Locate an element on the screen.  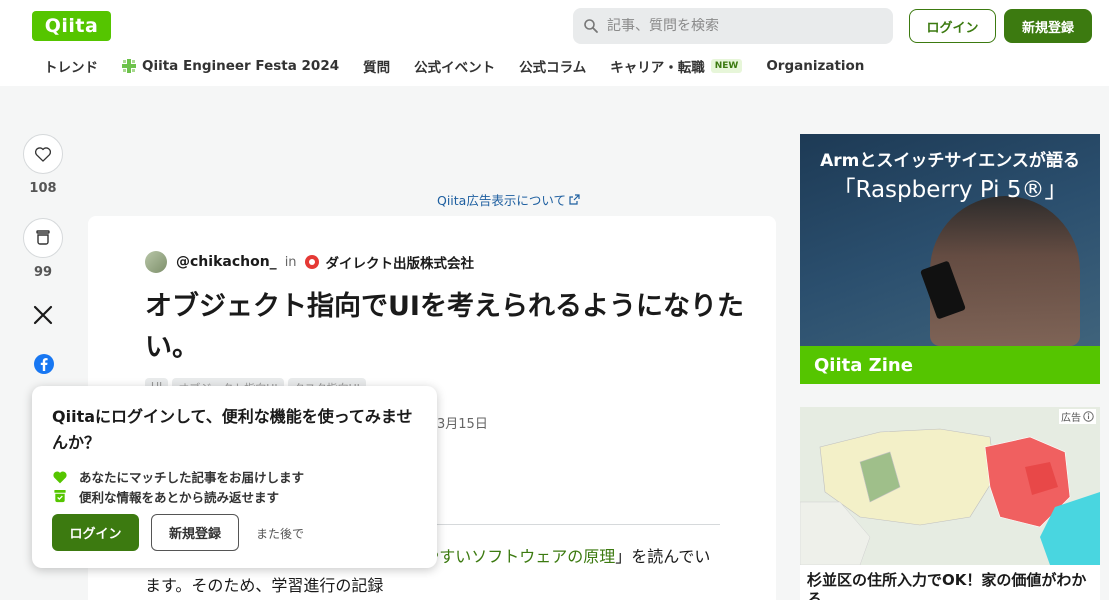
real-estate-ad: 広告 杉並区の住所入力でOK！家の価値がわかる is located at coordinates (950, 503).